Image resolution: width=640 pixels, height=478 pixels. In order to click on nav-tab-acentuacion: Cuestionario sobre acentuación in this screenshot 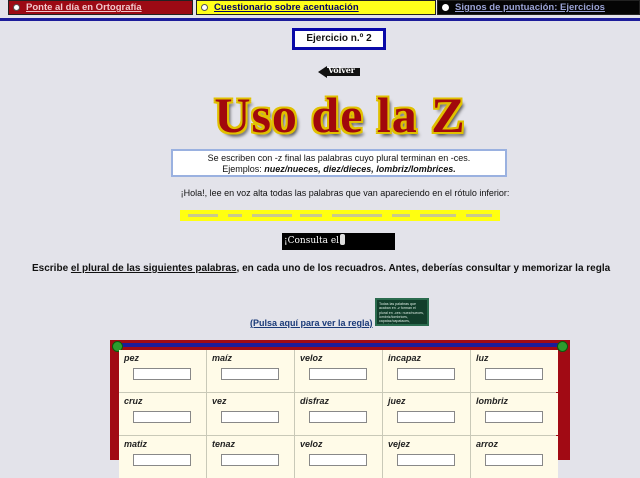, I will do `click(316, 7)`.